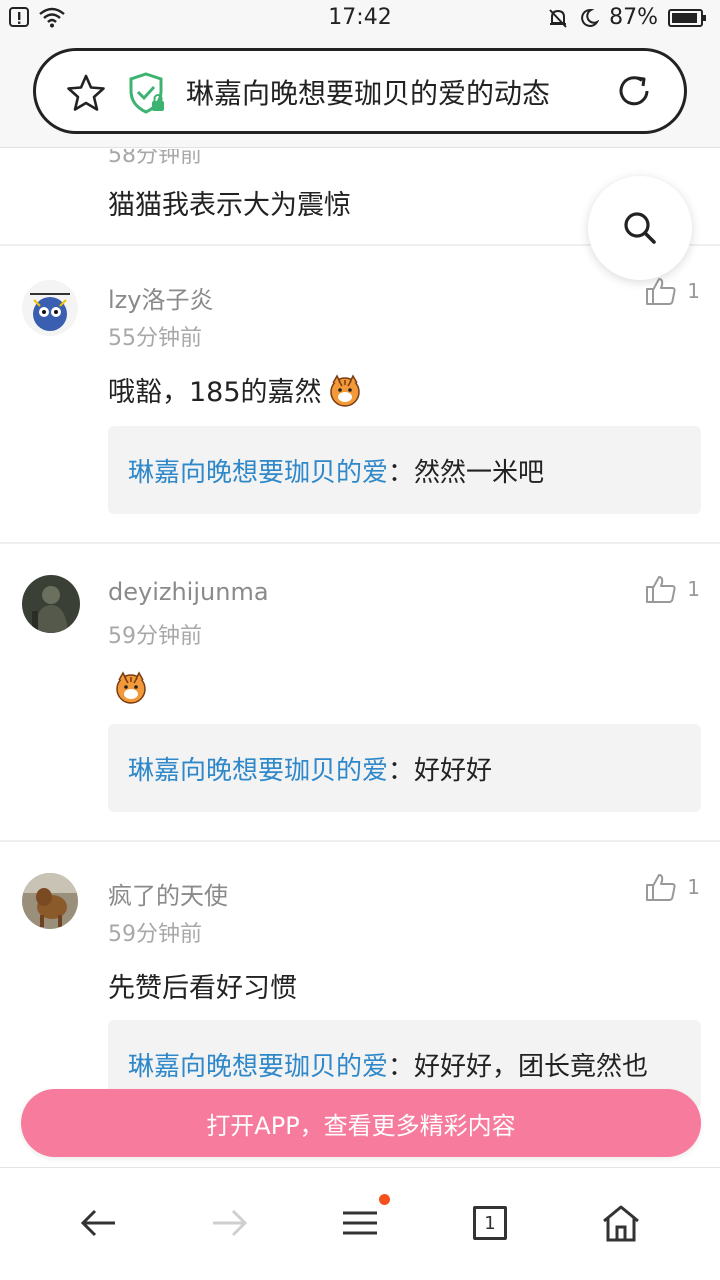 The width and height of the screenshot is (720, 1280). I want to click on forward-arrow-icon, so click(230, 1223).